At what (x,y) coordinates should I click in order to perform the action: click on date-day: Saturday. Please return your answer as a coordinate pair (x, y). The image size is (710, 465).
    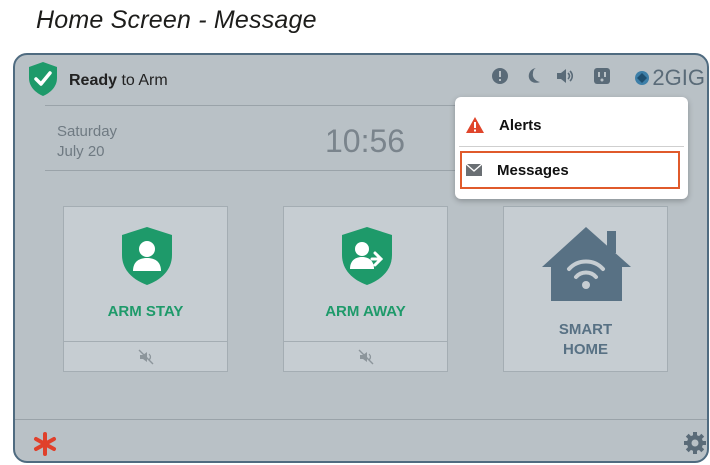
    Looking at the image, I should click on (87, 131).